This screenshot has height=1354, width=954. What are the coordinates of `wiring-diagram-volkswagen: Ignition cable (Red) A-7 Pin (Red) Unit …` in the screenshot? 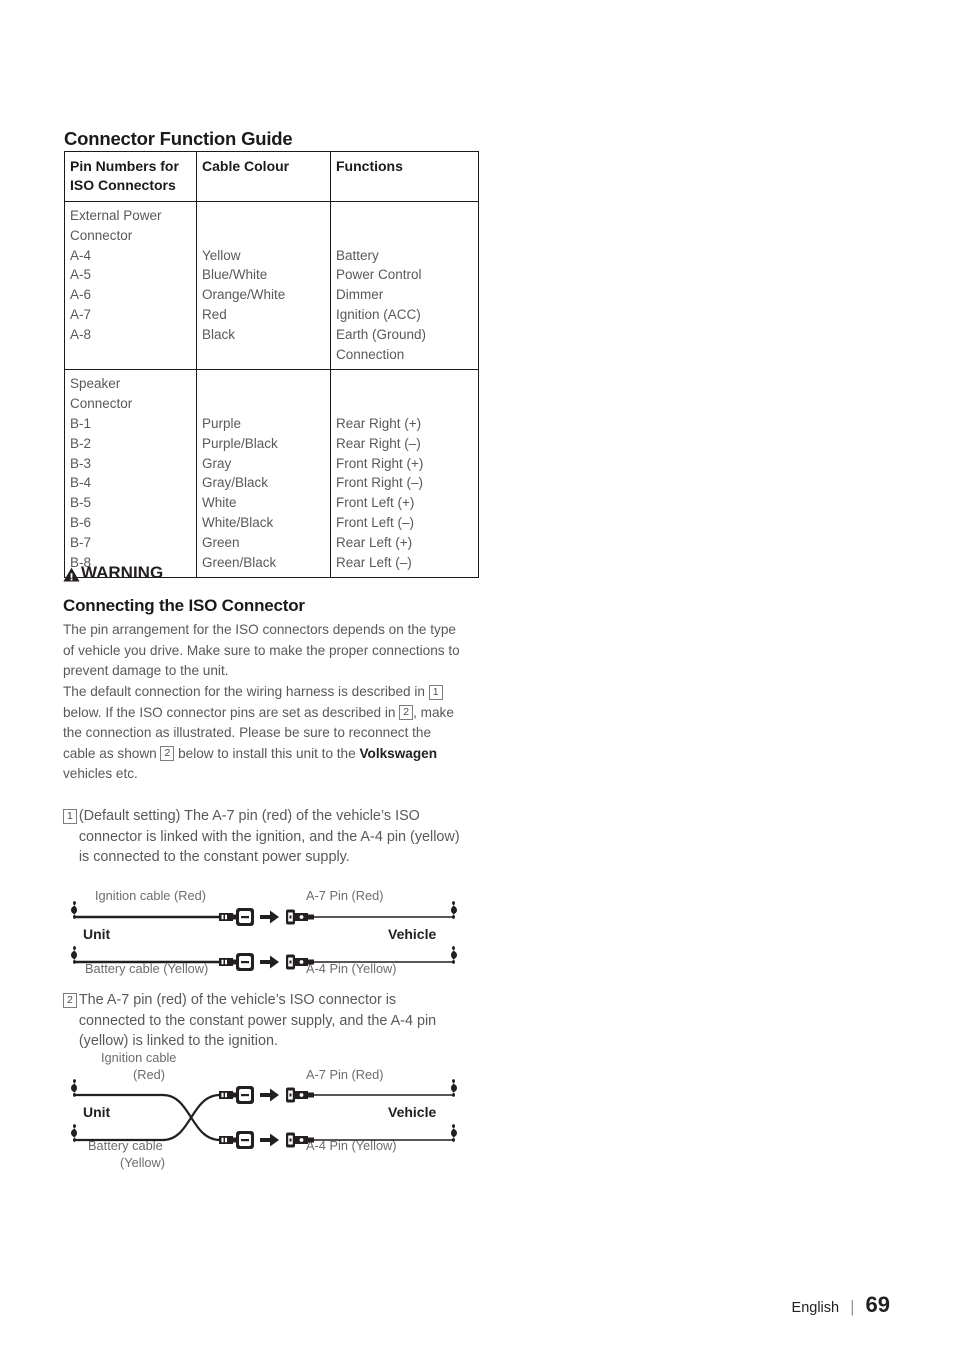 It's located at (263, 1112).